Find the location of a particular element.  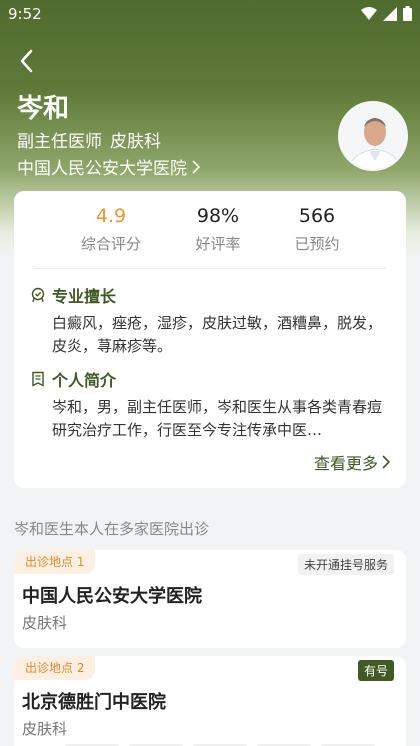

booking-status-badge: 未开通挂号服务 is located at coordinates (345, 564).